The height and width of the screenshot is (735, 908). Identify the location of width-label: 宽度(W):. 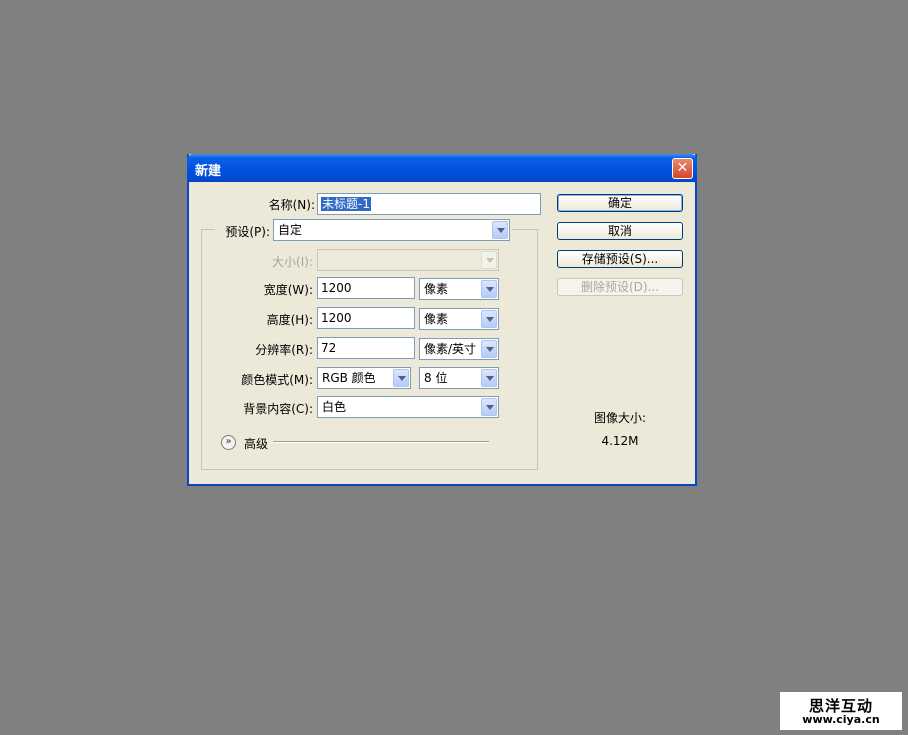
(288, 290).